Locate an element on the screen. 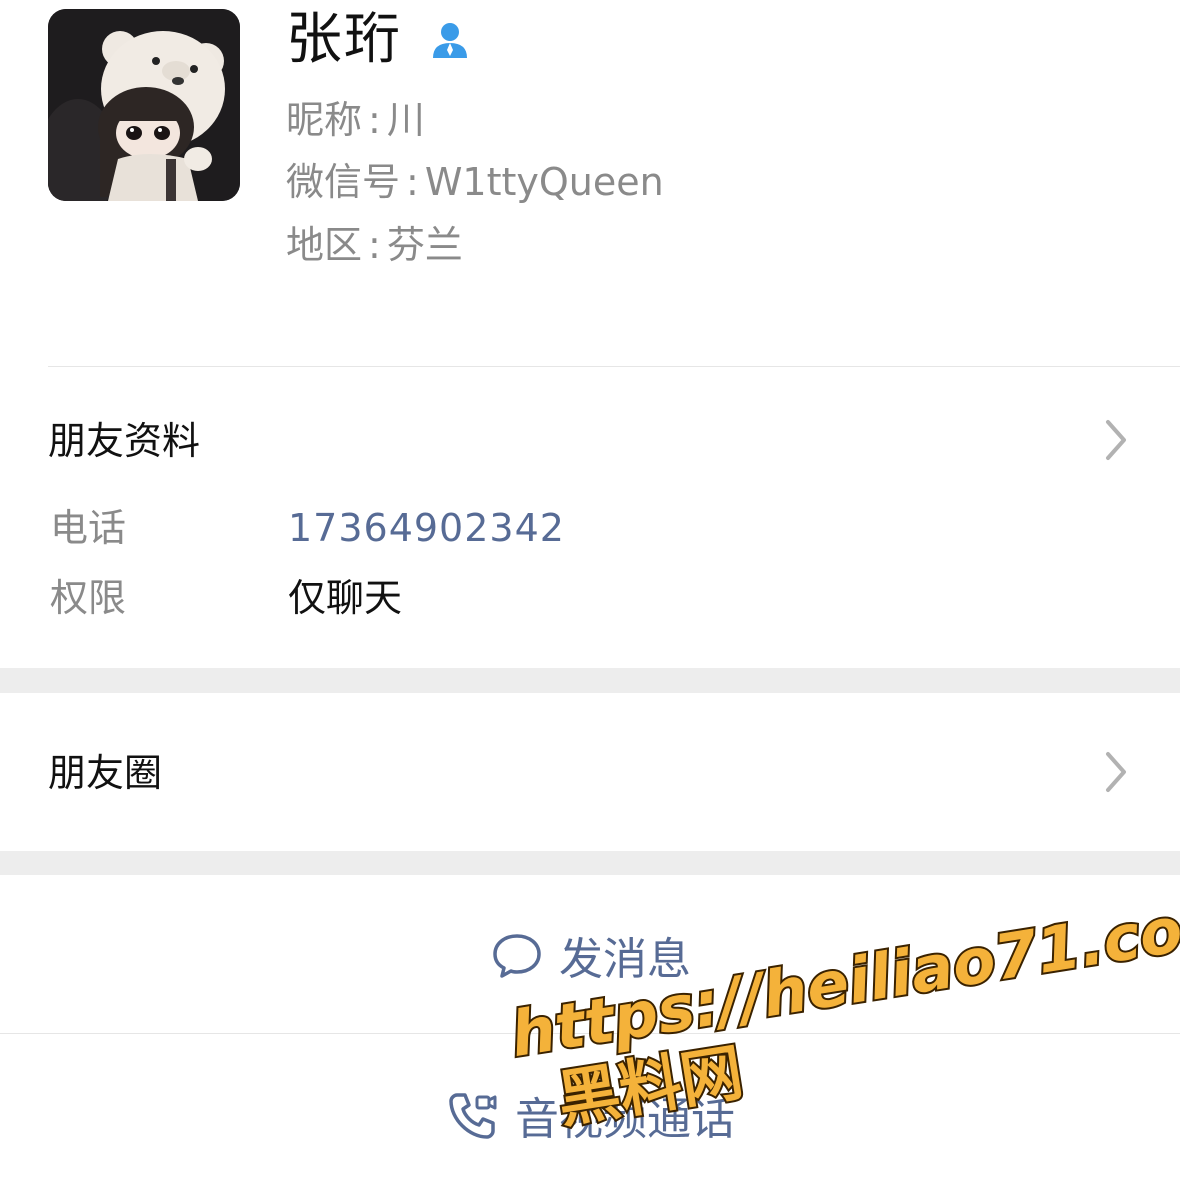 The height and width of the screenshot is (1180, 1180). phone-label: 电话 is located at coordinates (88, 528).